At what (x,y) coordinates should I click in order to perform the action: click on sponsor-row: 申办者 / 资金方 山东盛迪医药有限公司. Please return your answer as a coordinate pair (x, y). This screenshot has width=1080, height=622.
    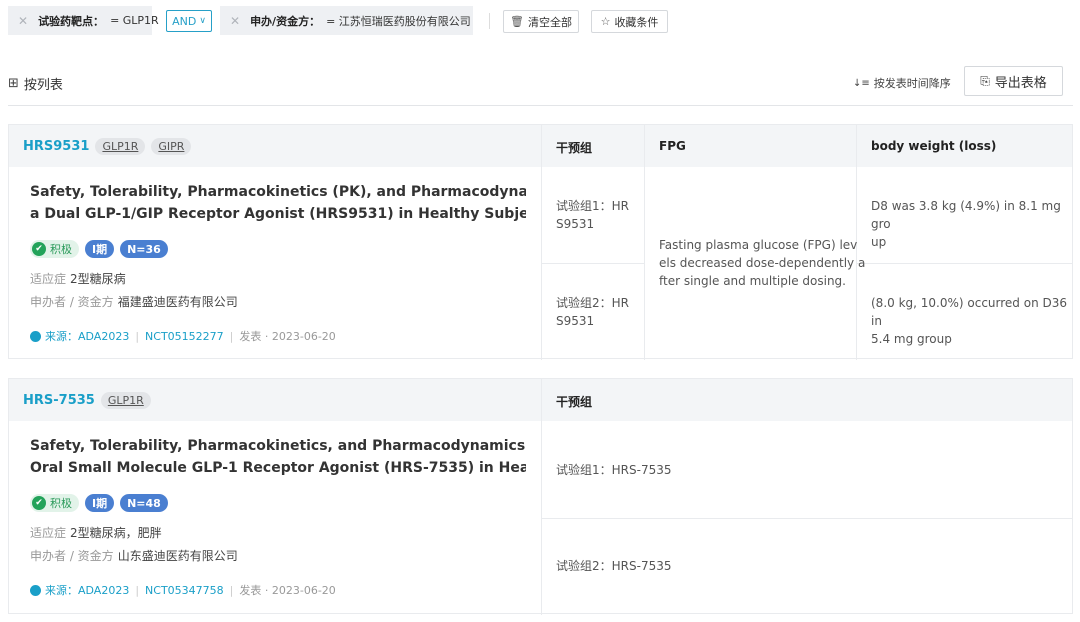
    Looking at the image, I should click on (134, 555).